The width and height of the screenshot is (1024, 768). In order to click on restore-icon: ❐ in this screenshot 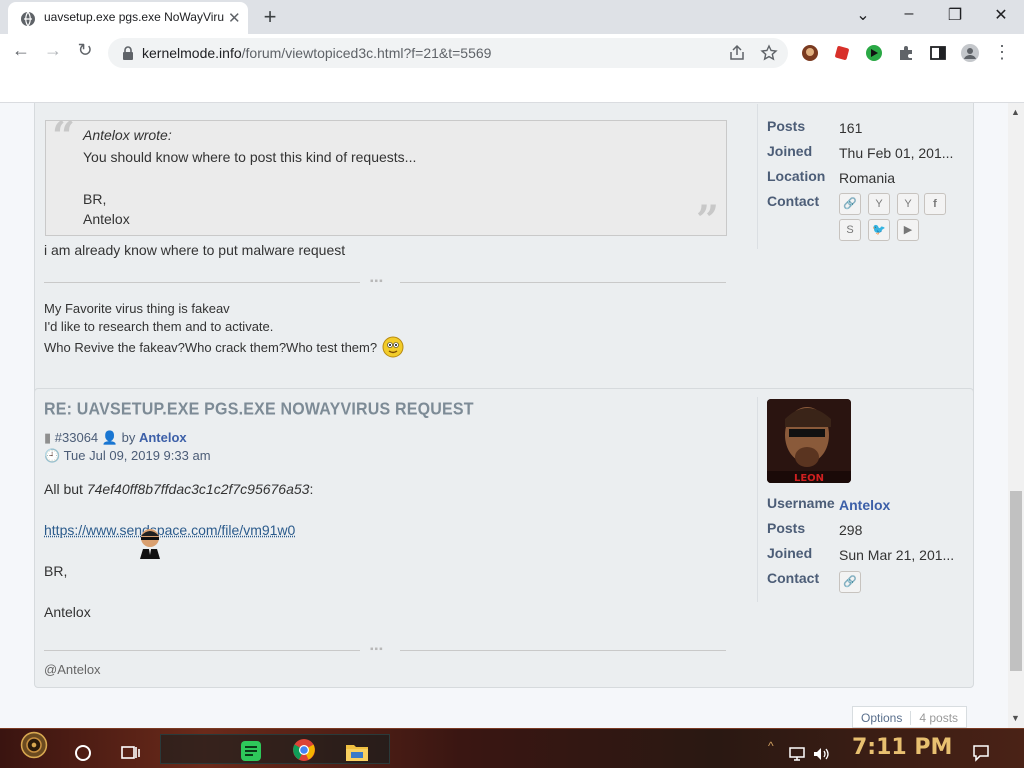, I will do `click(955, 15)`.